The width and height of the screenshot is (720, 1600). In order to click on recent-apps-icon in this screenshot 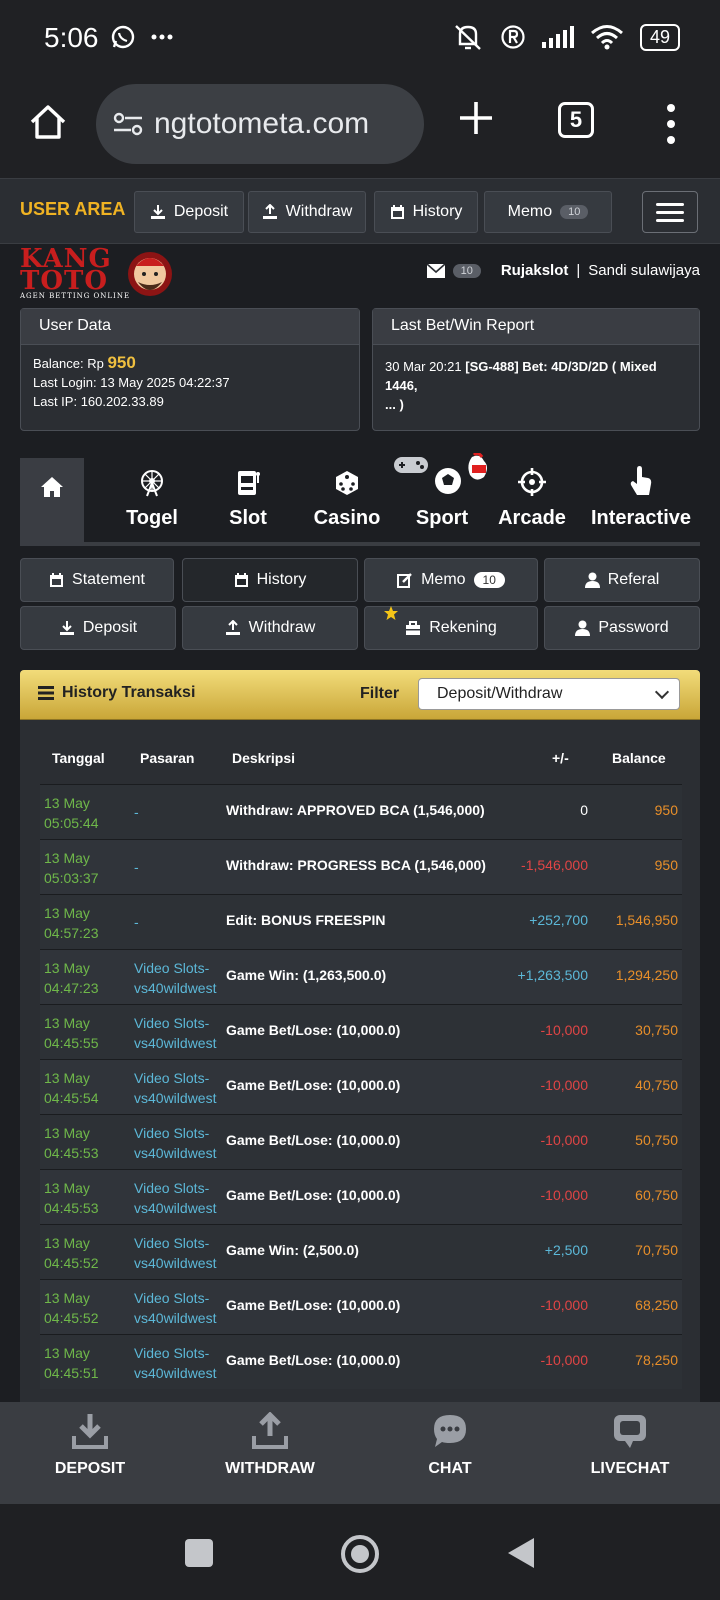, I will do `click(199, 1553)`.